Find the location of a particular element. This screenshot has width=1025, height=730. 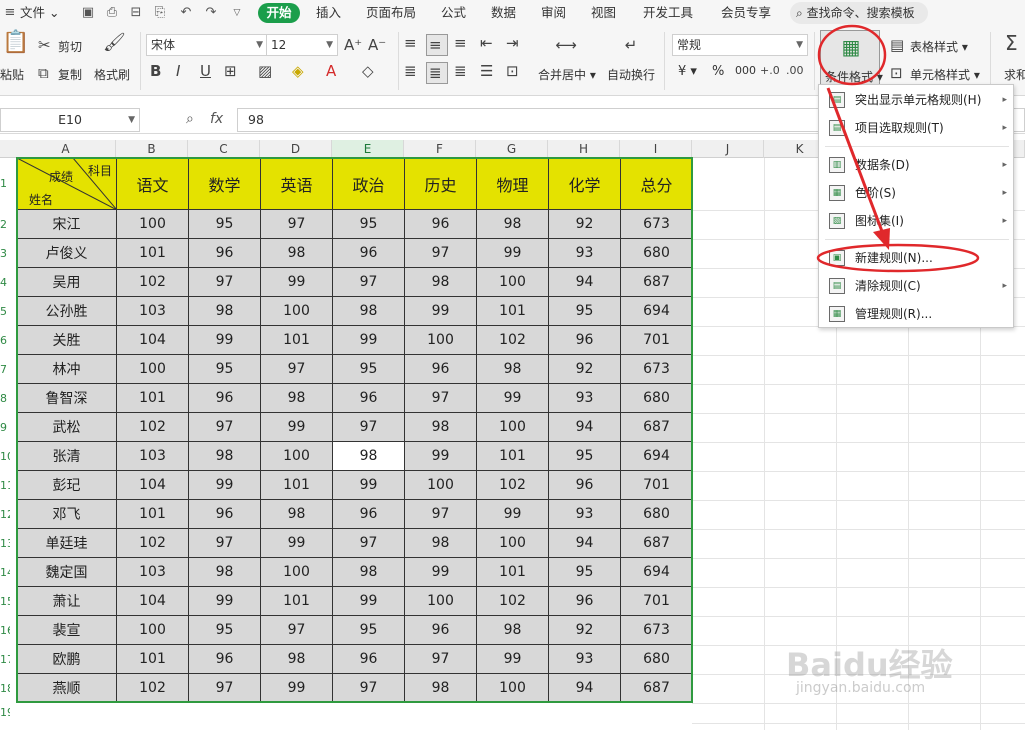

score-cell: 94 is located at coordinates (584, 282).